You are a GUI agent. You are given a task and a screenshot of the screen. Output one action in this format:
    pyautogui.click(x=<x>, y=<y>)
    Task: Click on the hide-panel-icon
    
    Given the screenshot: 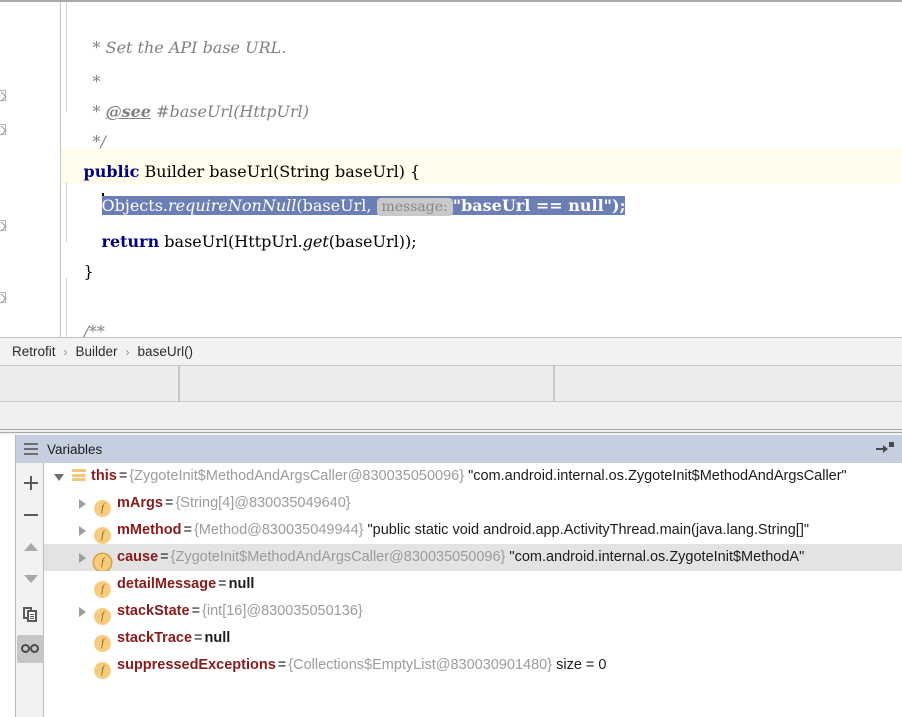 What is the action you would take?
    pyautogui.click(x=885, y=449)
    